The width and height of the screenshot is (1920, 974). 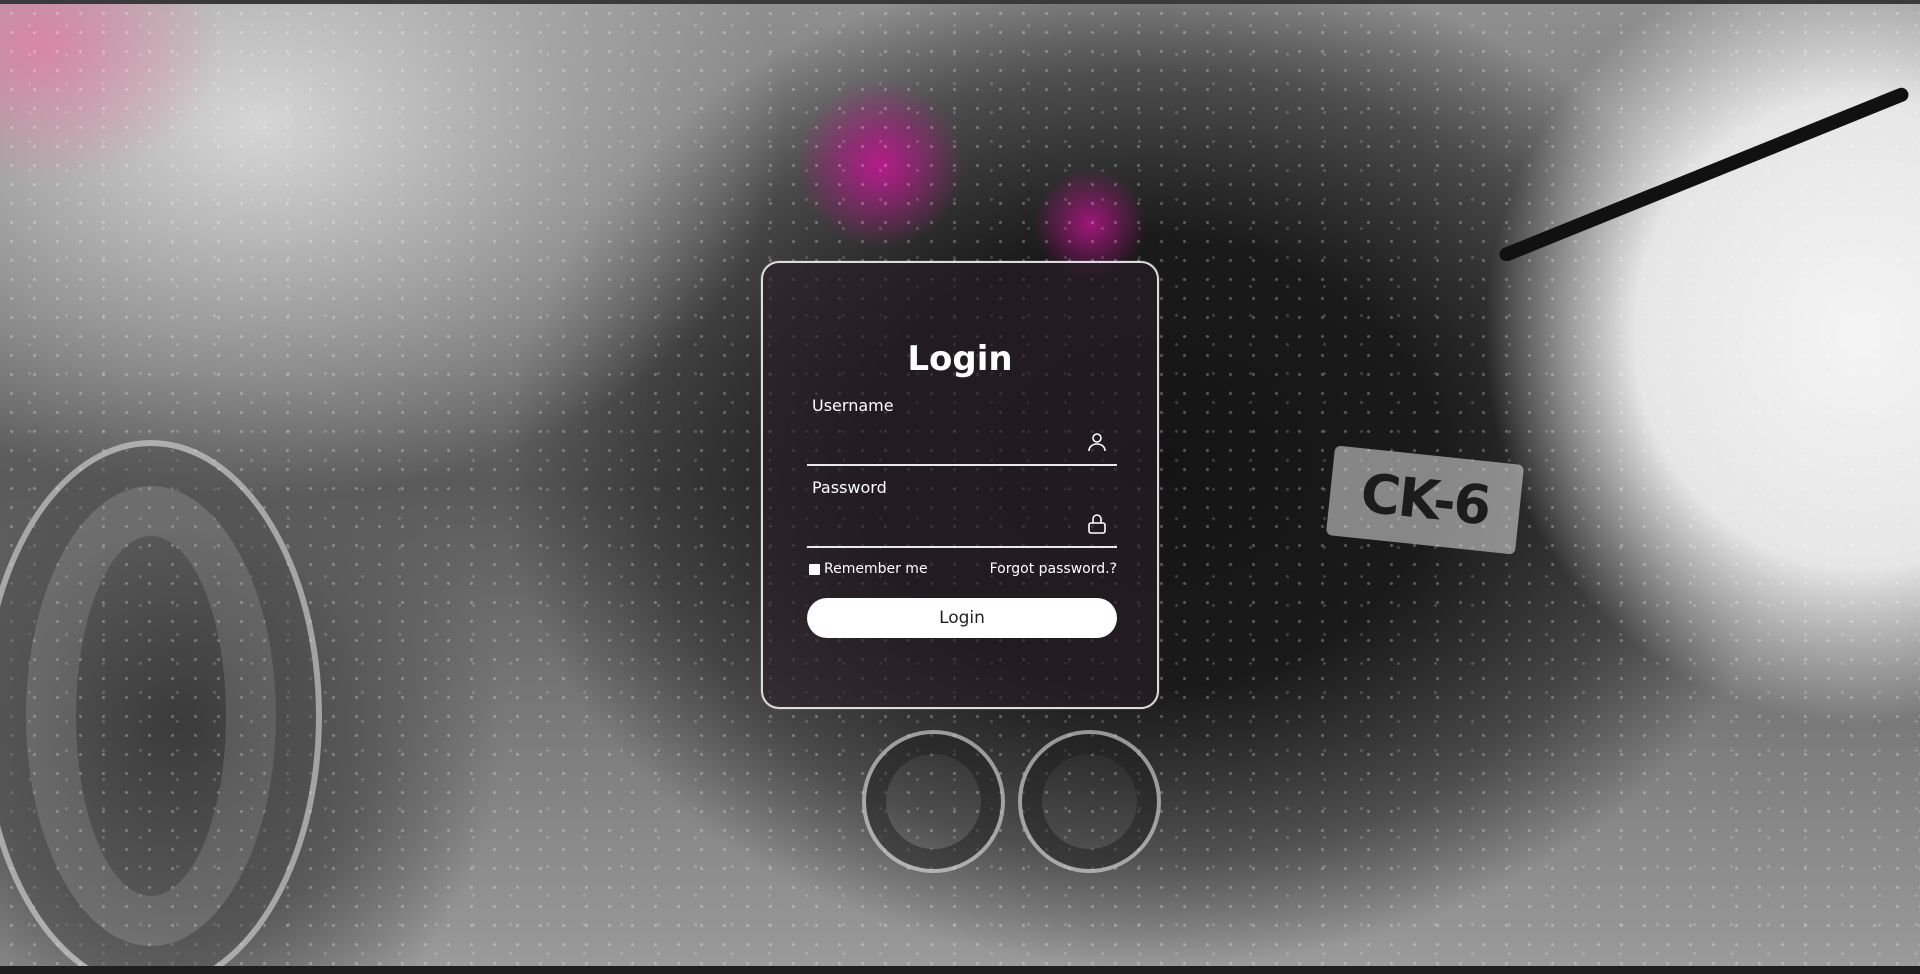 I want to click on username-label: Username, so click(x=853, y=405).